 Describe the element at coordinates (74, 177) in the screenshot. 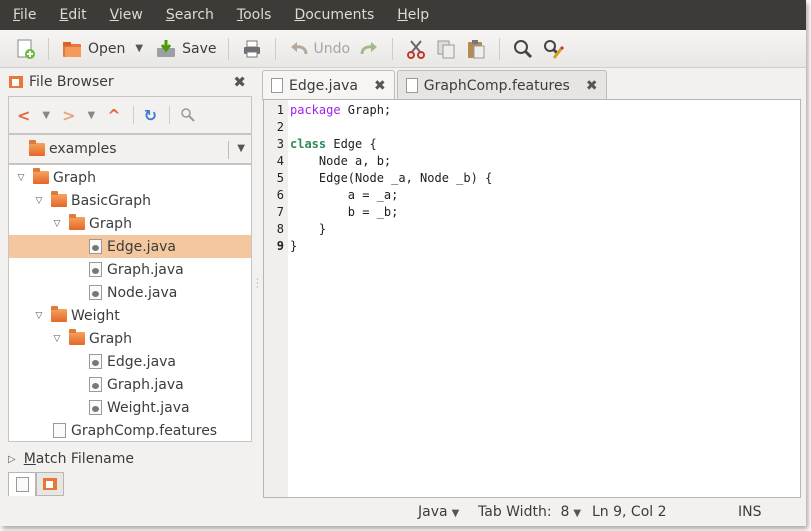

I see `tree-row-label: Graph` at that location.